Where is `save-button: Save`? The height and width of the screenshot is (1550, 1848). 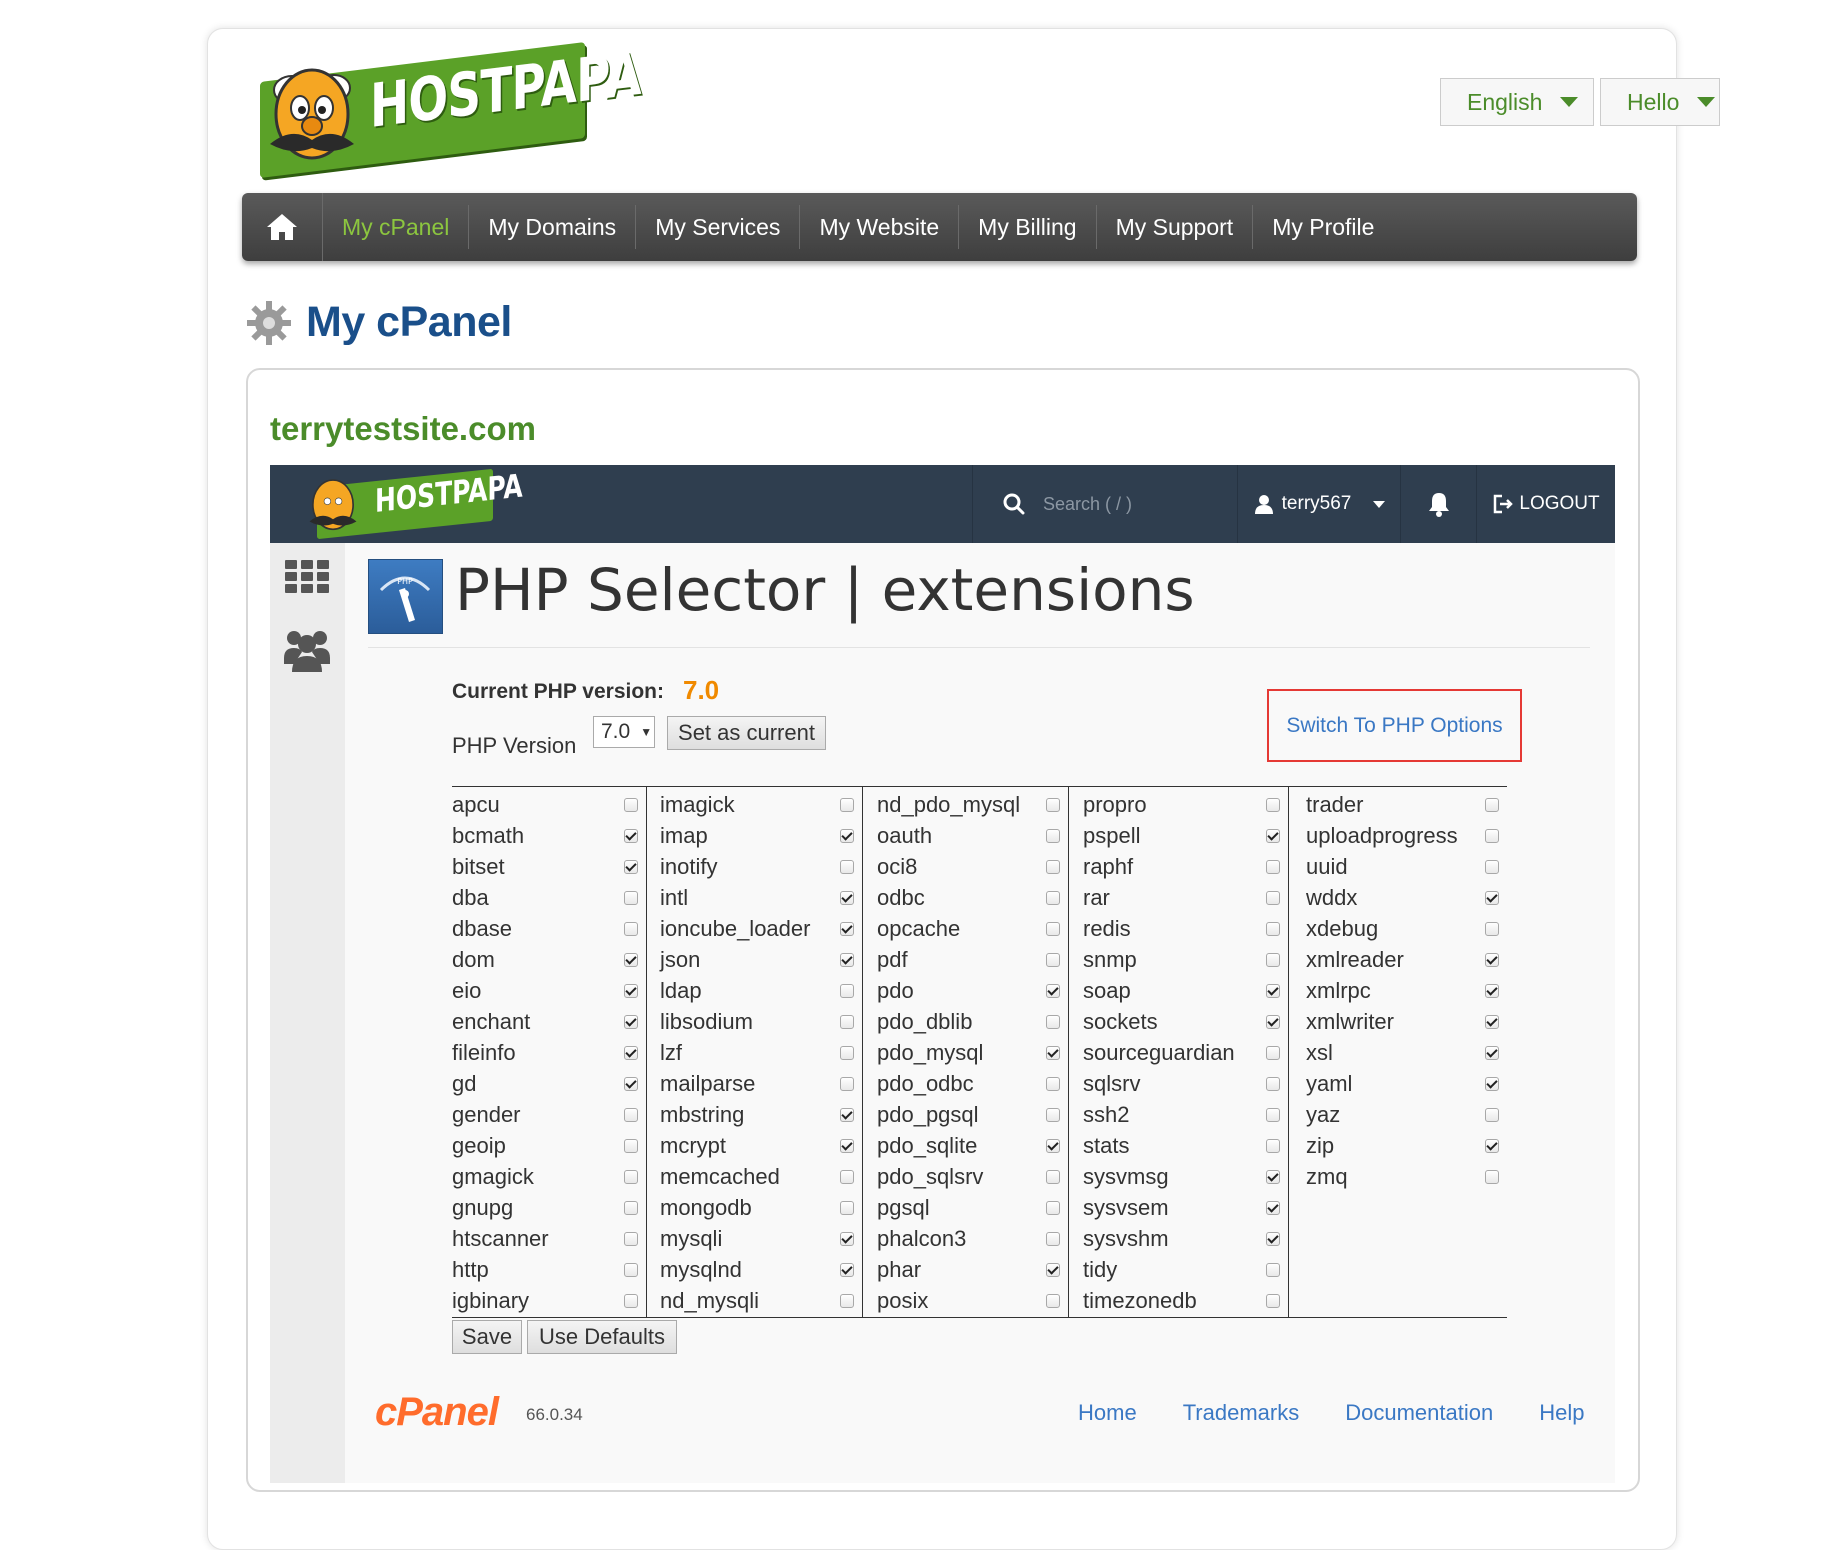 save-button: Save is located at coordinates (487, 1337).